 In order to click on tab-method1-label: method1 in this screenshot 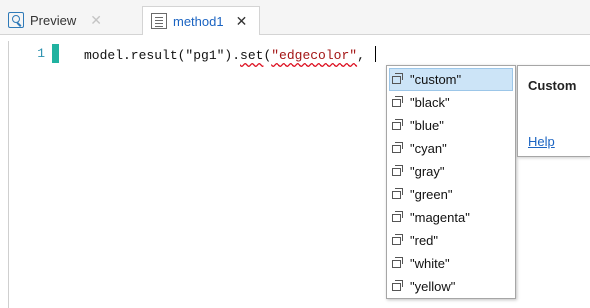, I will do `click(198, 21)`.